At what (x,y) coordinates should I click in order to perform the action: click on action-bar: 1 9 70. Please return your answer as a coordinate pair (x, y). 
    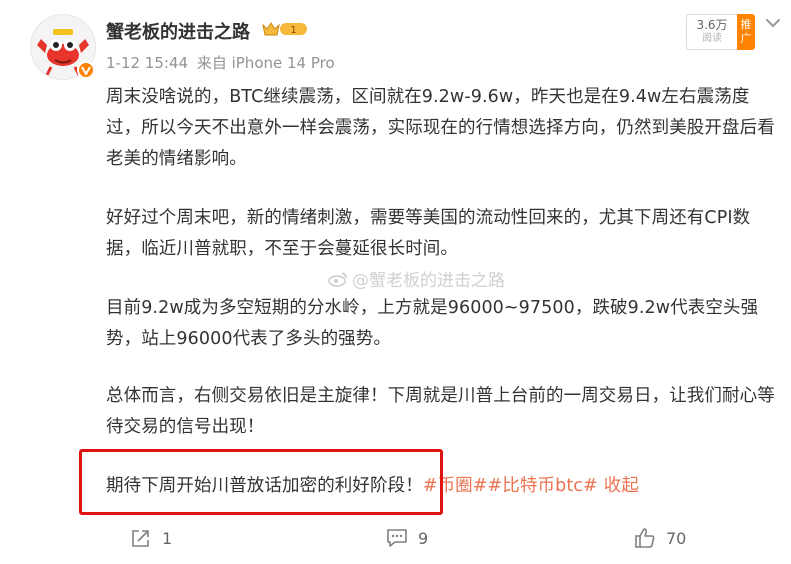
    Looking at the image, I should click on (395, 543).